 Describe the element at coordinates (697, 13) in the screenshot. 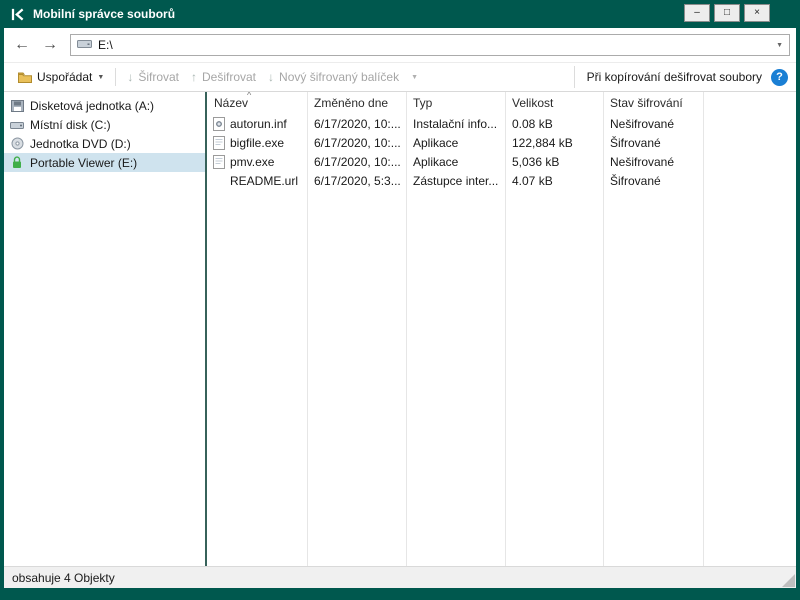

I see `minimize-button: –` at that location.